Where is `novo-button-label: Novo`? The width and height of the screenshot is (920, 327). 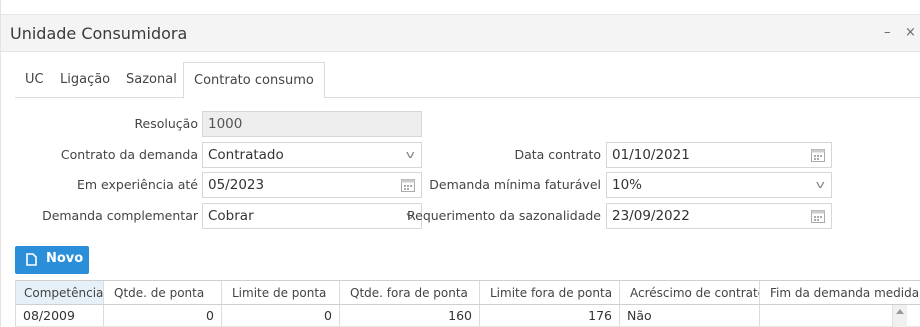 novo-button-label: Novo is located at coordinates (65, 258).